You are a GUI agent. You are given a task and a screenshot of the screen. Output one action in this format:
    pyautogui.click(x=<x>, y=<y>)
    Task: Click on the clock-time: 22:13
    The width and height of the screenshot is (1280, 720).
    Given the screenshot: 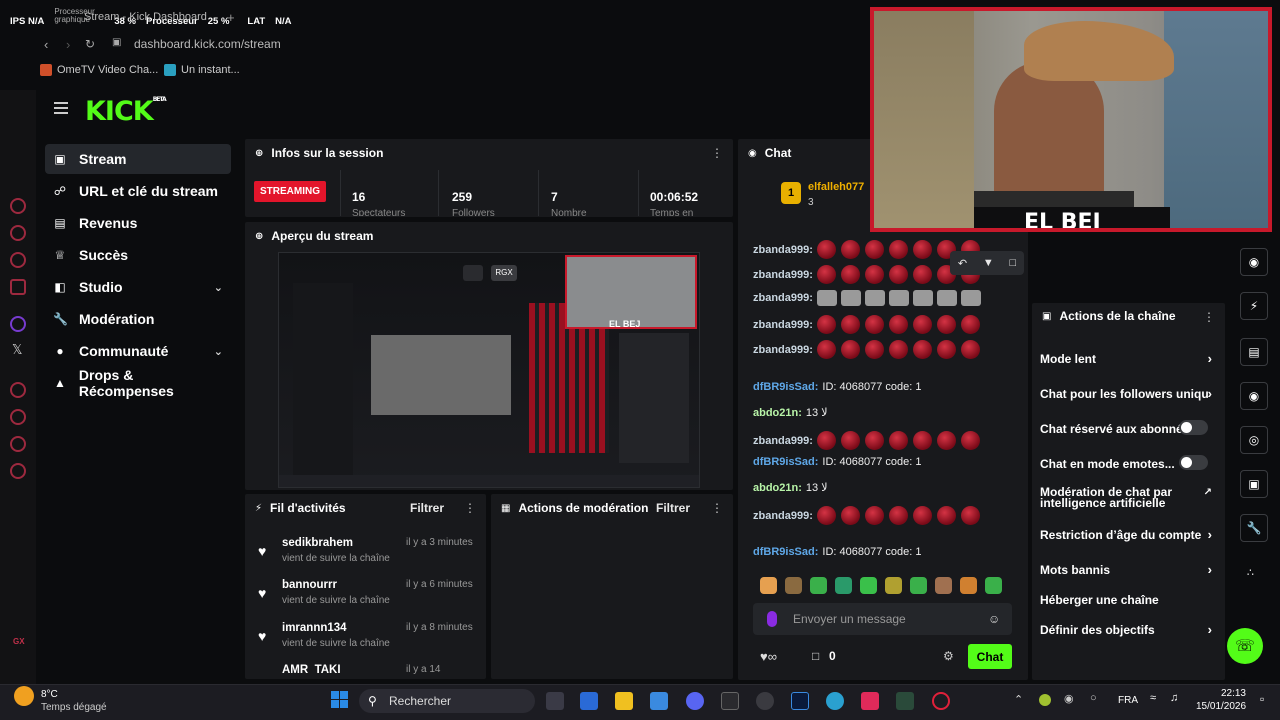 What is the action you would take?
    pyautogui.click(x=1221, y=693)
    